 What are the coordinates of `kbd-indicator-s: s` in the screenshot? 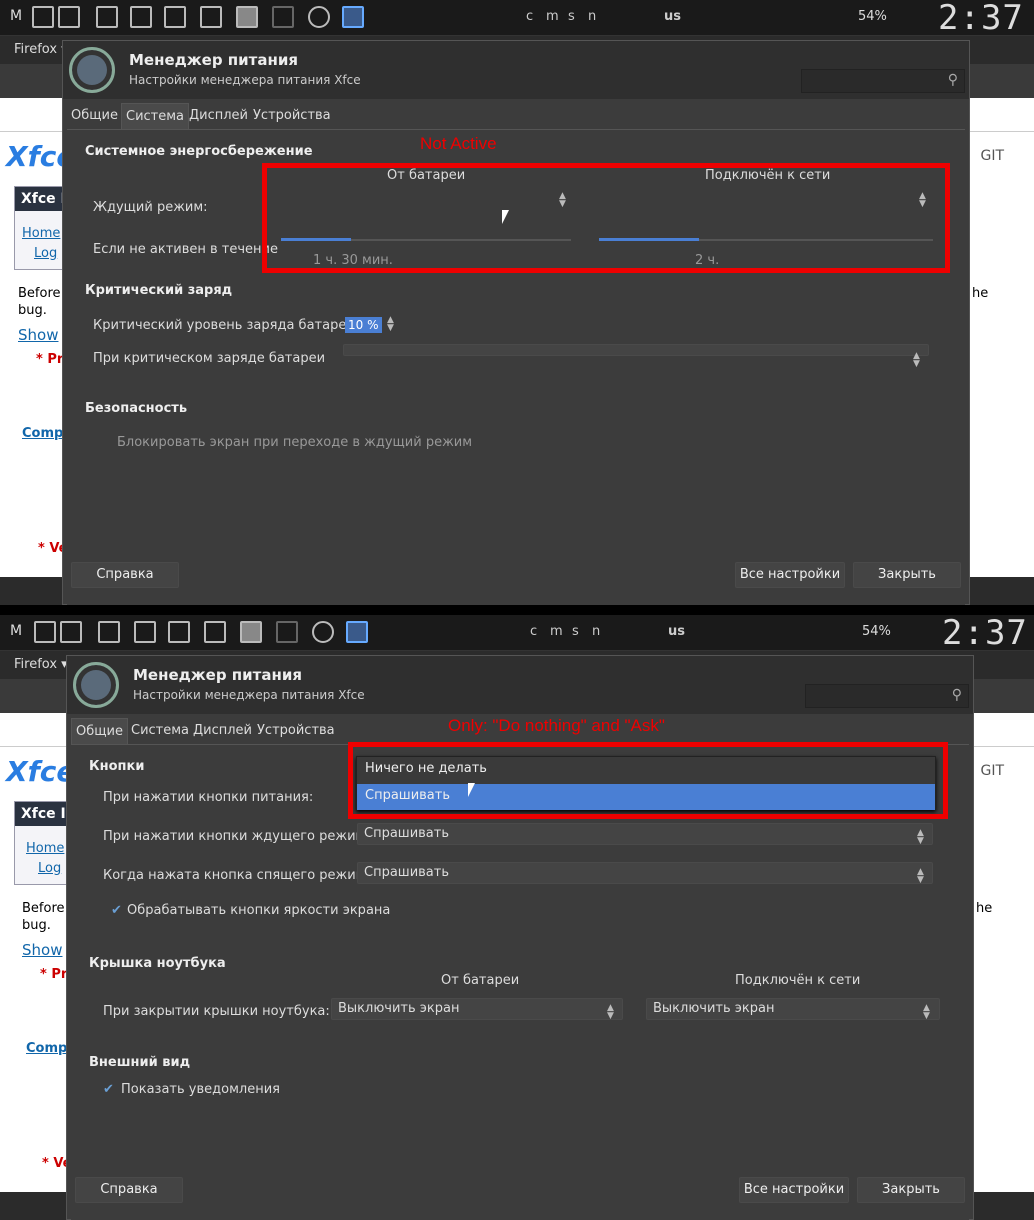 It's located at (575, 631).